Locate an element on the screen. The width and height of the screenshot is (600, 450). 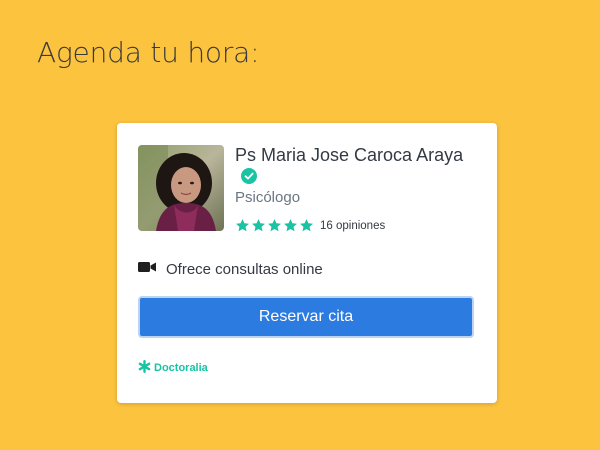
rating-stars is located at coordinates (274, 225).